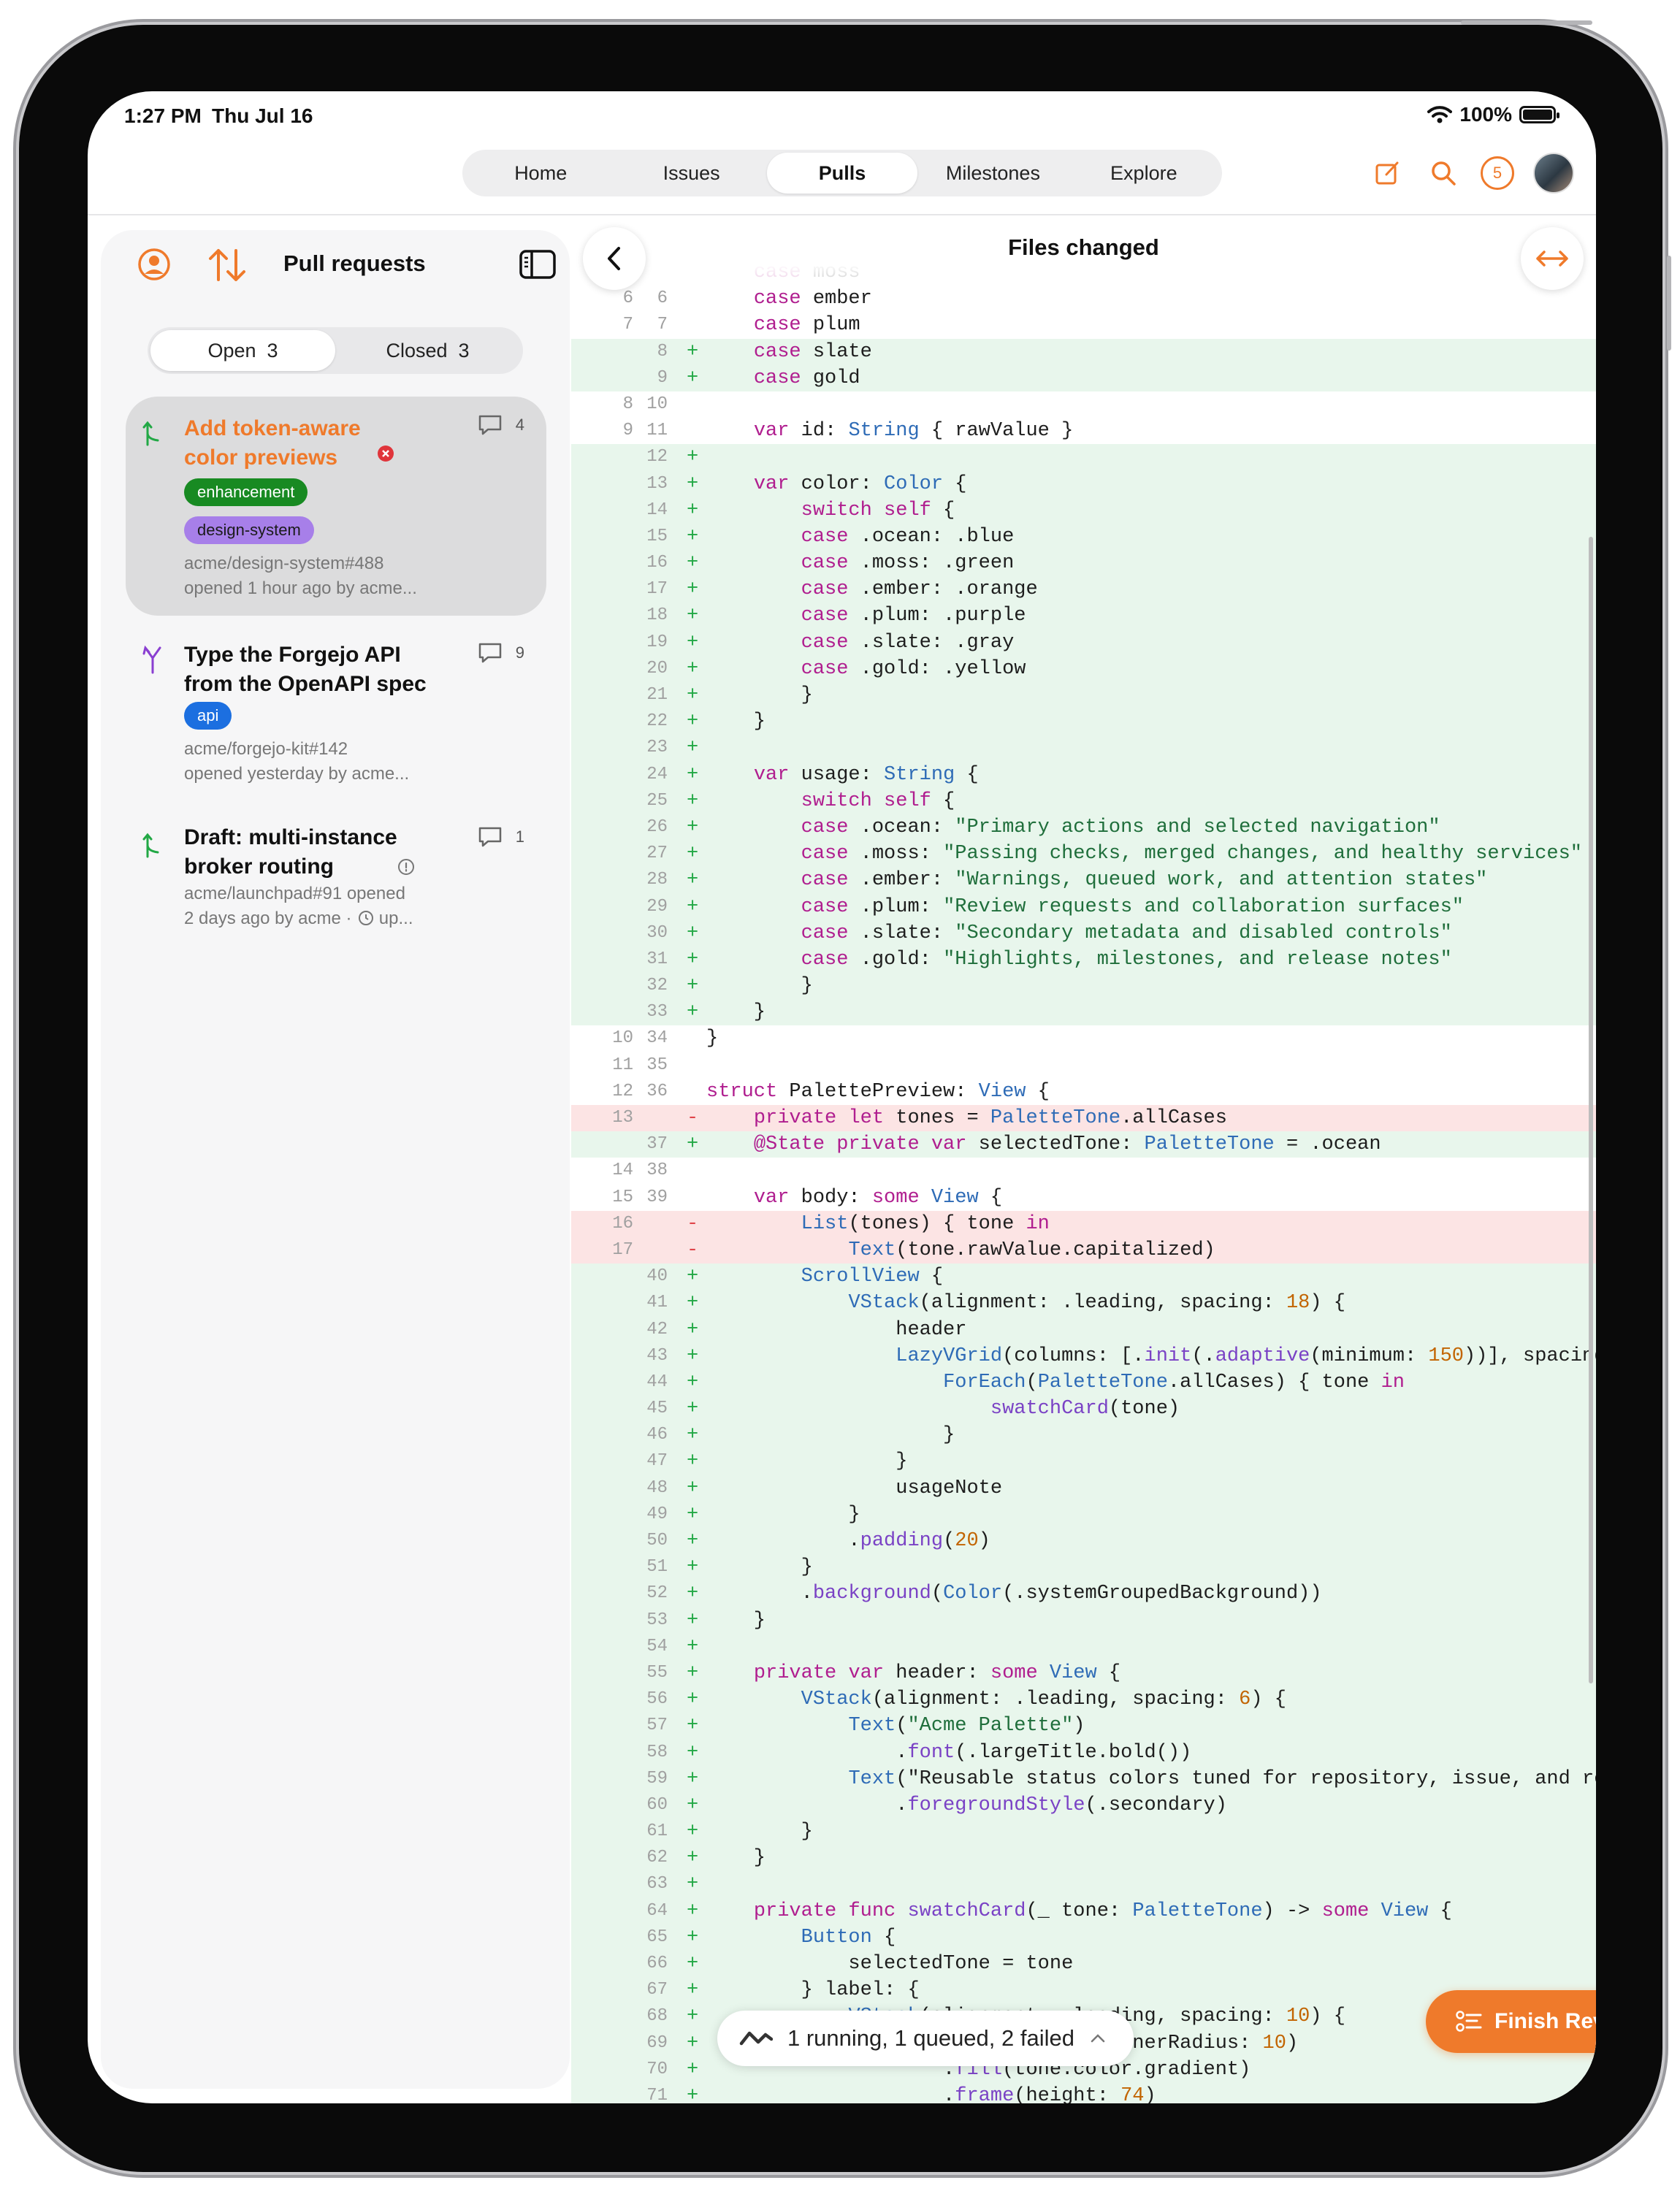 The width and height of the screenshot is (1680, 2191). Describe the element at coordinates (992, 173) in the screenshot. I see `tab-milestones: Milestones` at that location.